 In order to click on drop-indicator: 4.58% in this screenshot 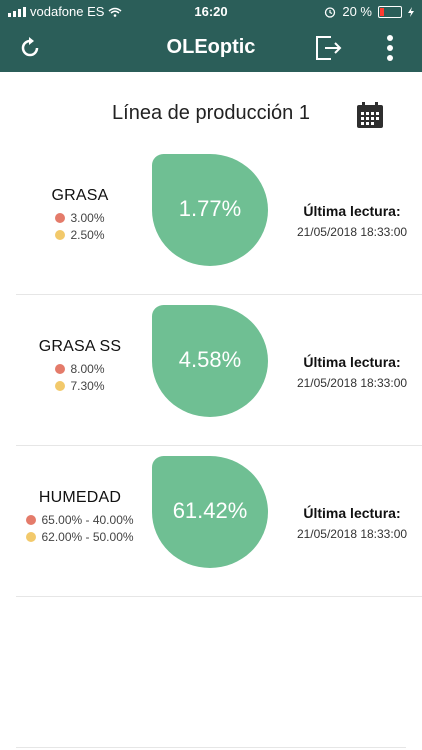, I will do `click(210, 361)`.